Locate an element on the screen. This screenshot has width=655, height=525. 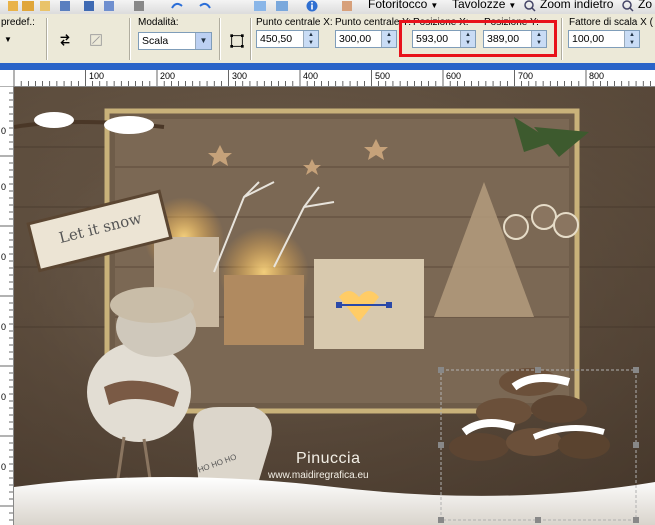
zoom-out-label: Zoom indietro is located at coordinates (576, 5).